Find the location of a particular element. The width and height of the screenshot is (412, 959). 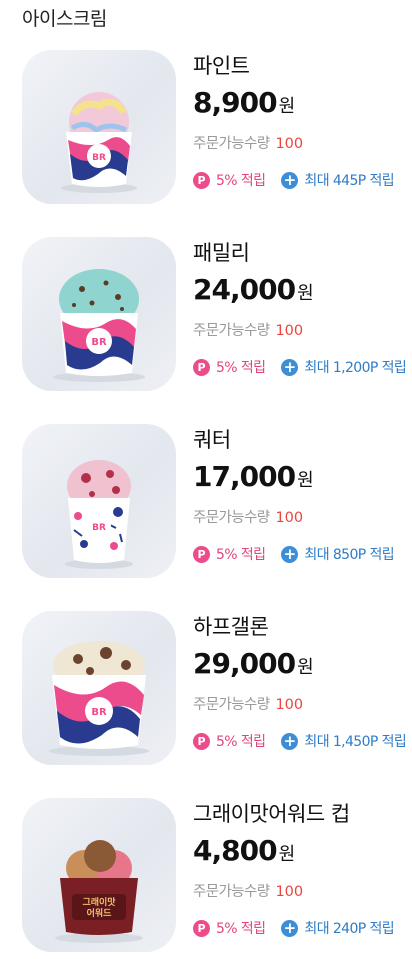

max-point: 최대 1,200P 적립 is located at coordinates (355, 368).